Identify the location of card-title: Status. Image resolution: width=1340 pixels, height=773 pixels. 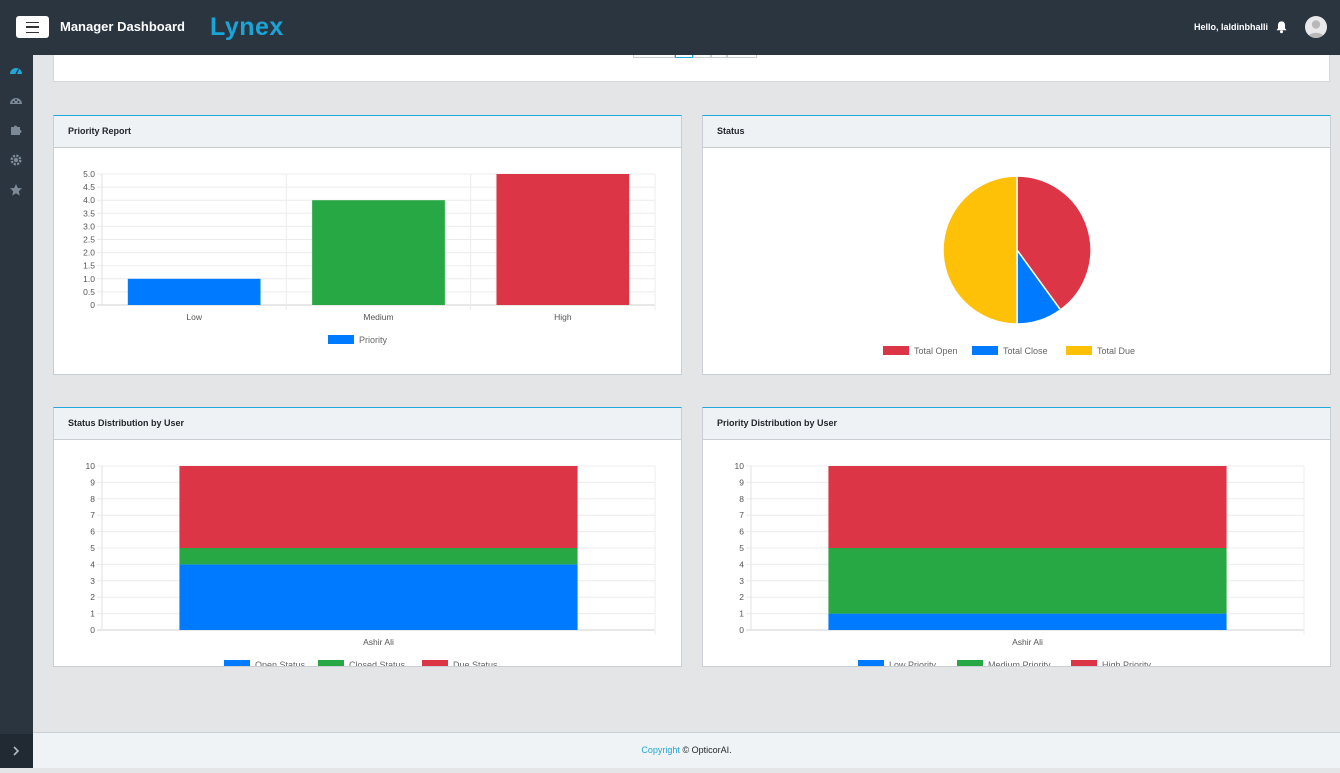
(1016, 132).